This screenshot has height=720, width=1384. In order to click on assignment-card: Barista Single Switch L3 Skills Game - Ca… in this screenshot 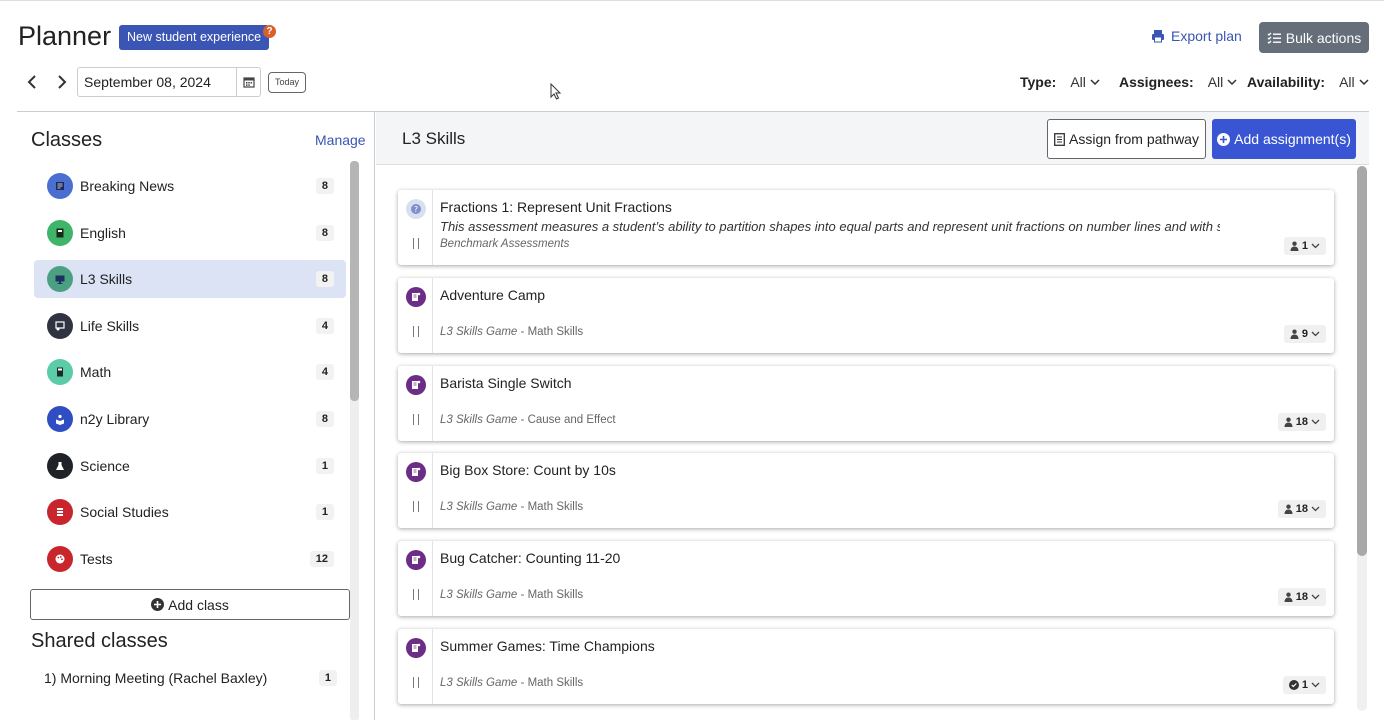, I will do `click(866, 403)`.